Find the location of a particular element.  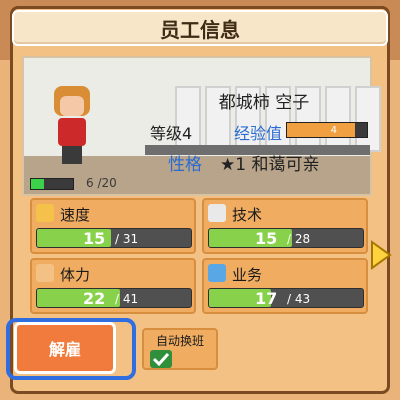

stat-strength: 体力 22 / 41 is located at coordinates (113, 286).